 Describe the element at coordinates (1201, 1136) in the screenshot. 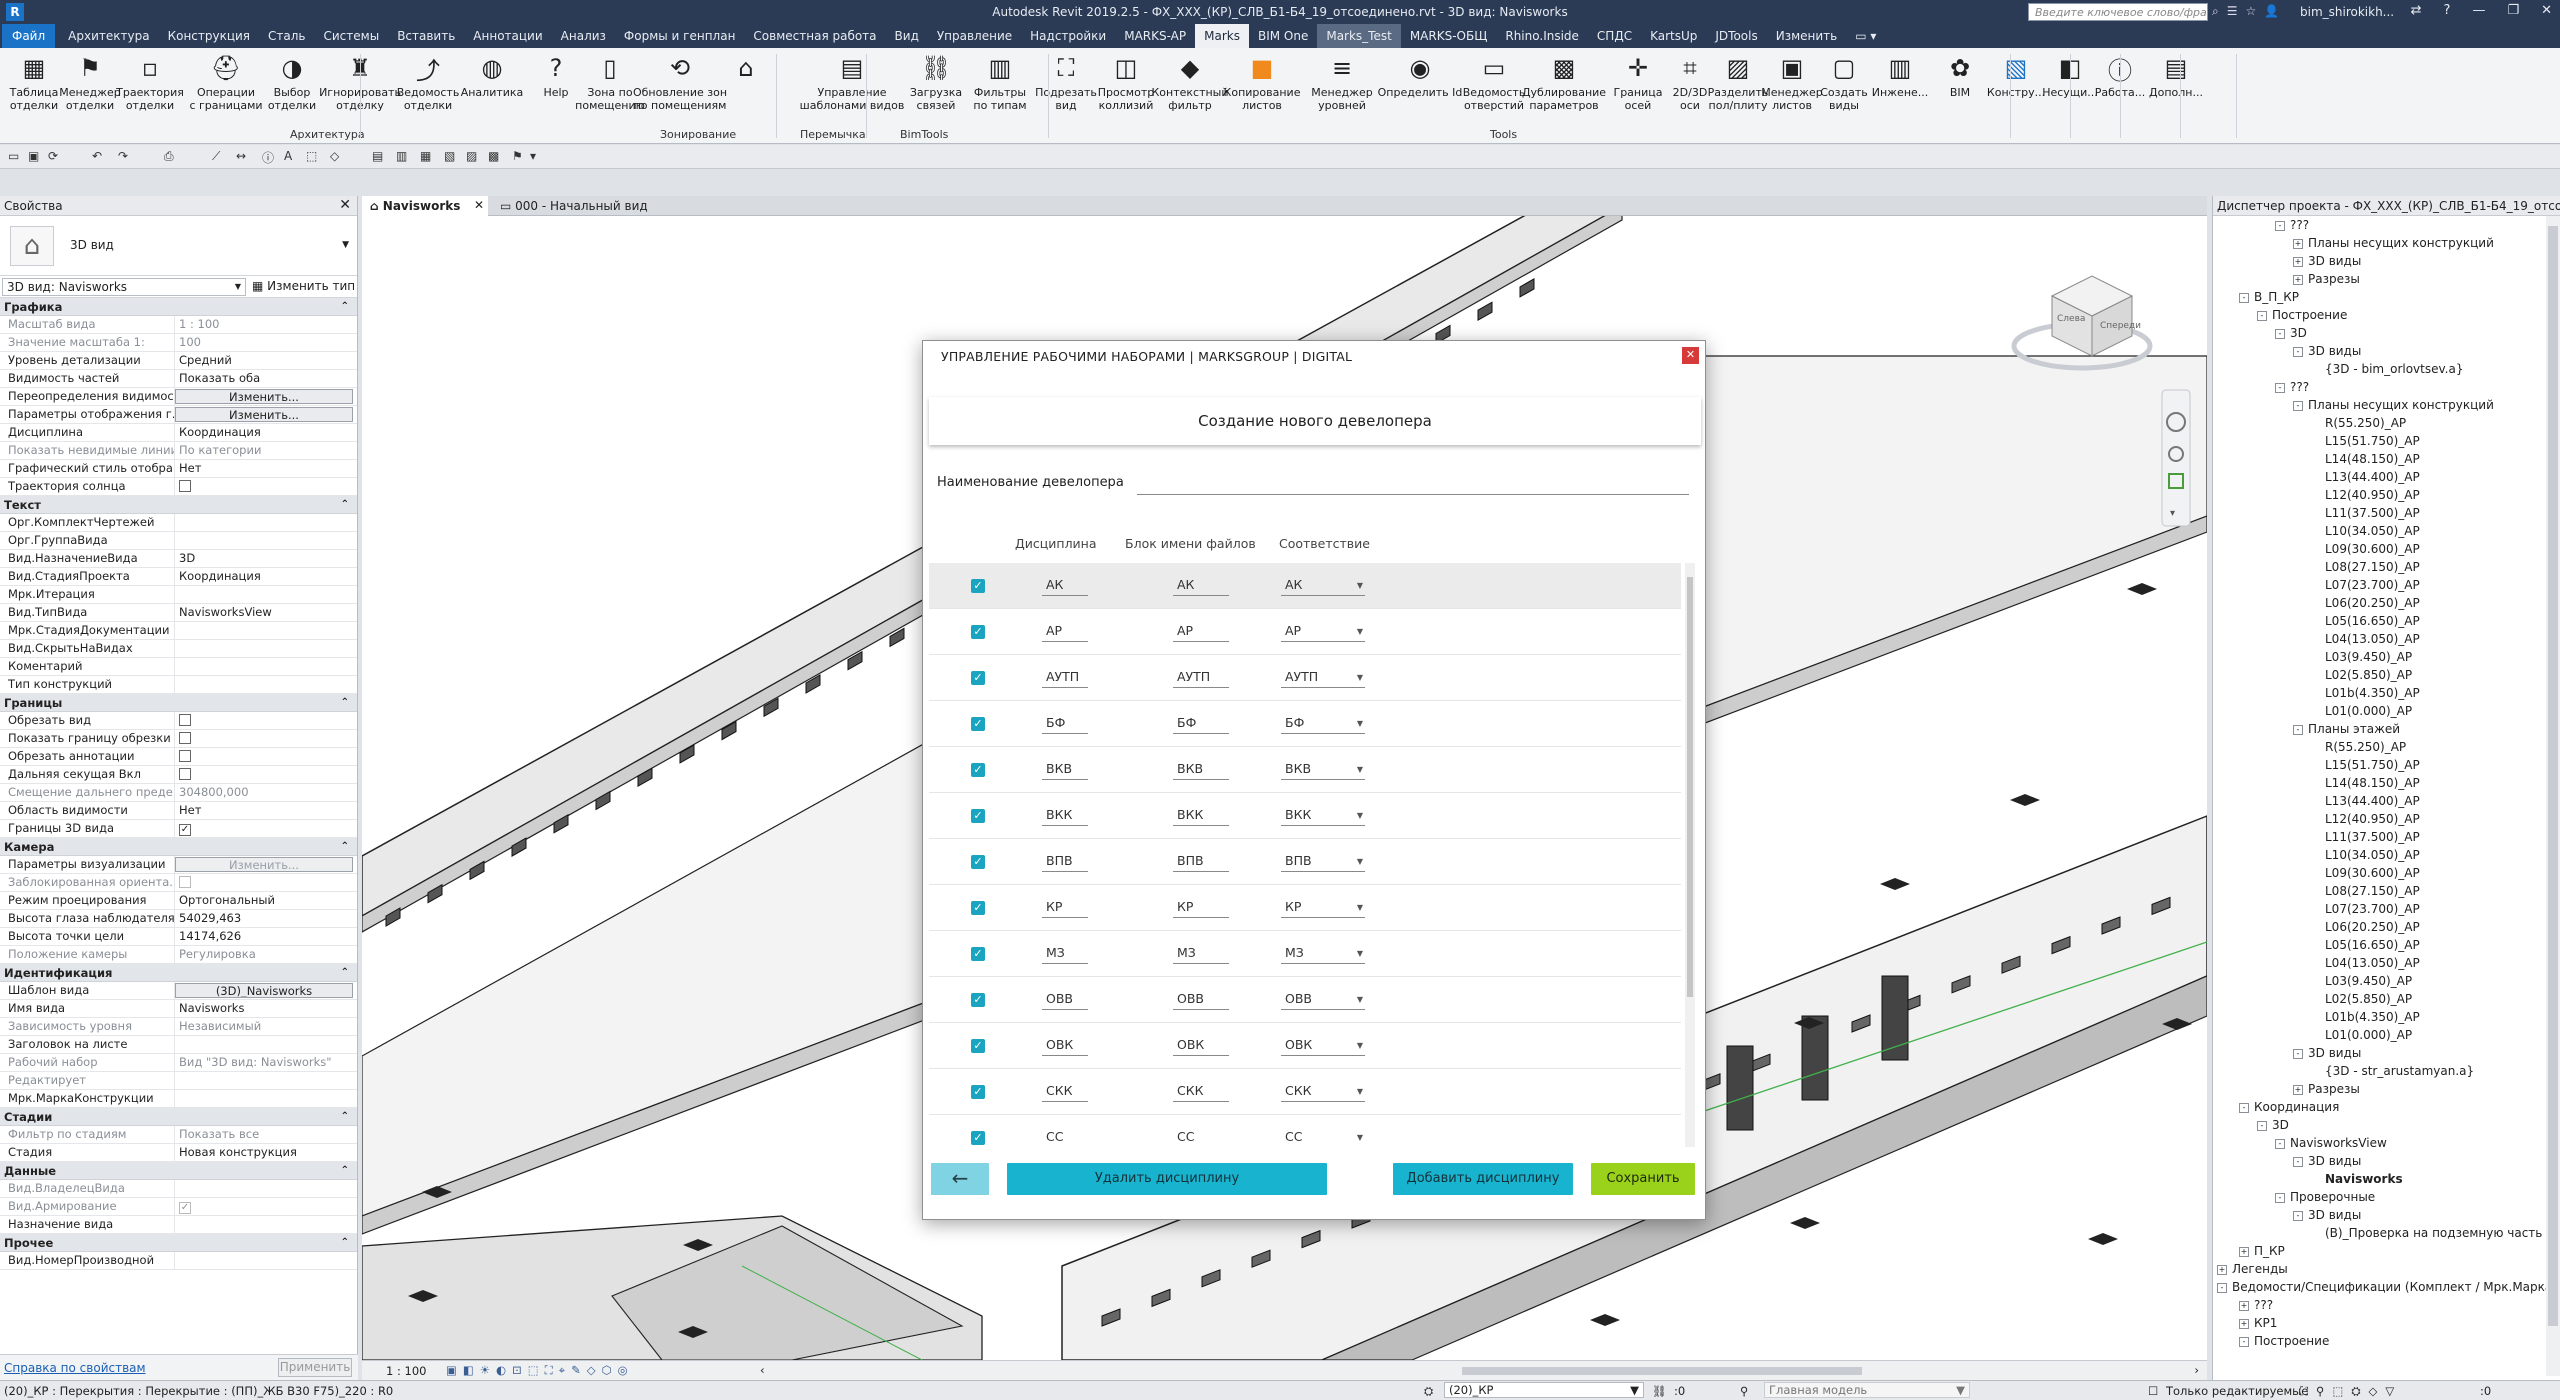

I see `file-block-field: СС` at that location.